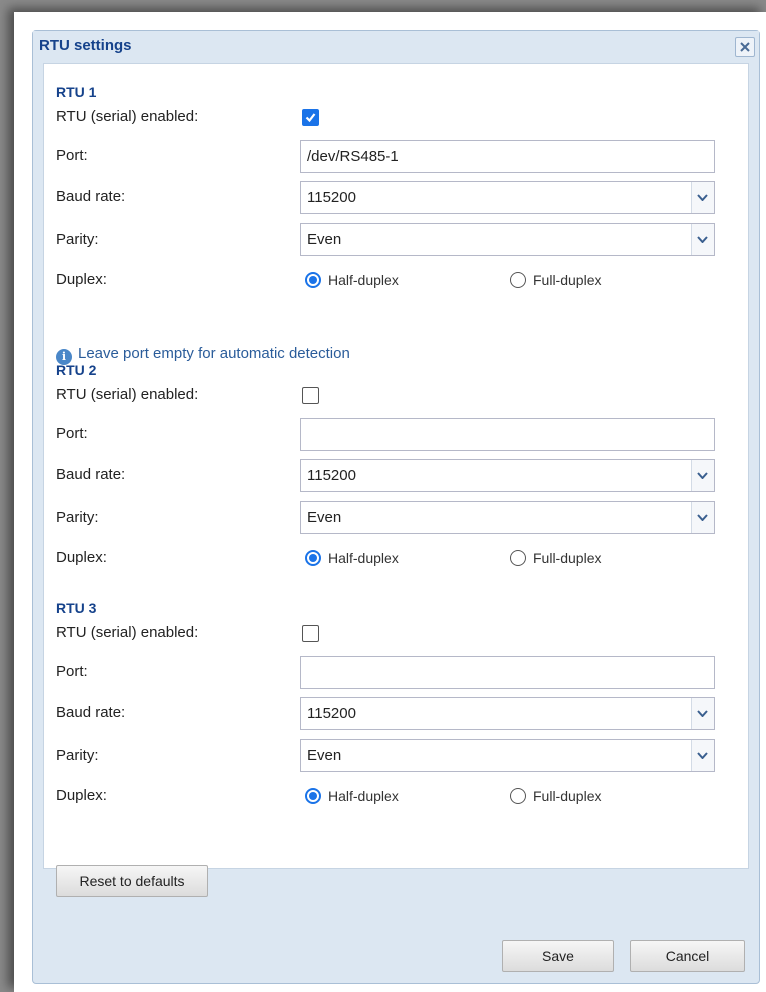  I want to click on close-icon, so click(745, 47).